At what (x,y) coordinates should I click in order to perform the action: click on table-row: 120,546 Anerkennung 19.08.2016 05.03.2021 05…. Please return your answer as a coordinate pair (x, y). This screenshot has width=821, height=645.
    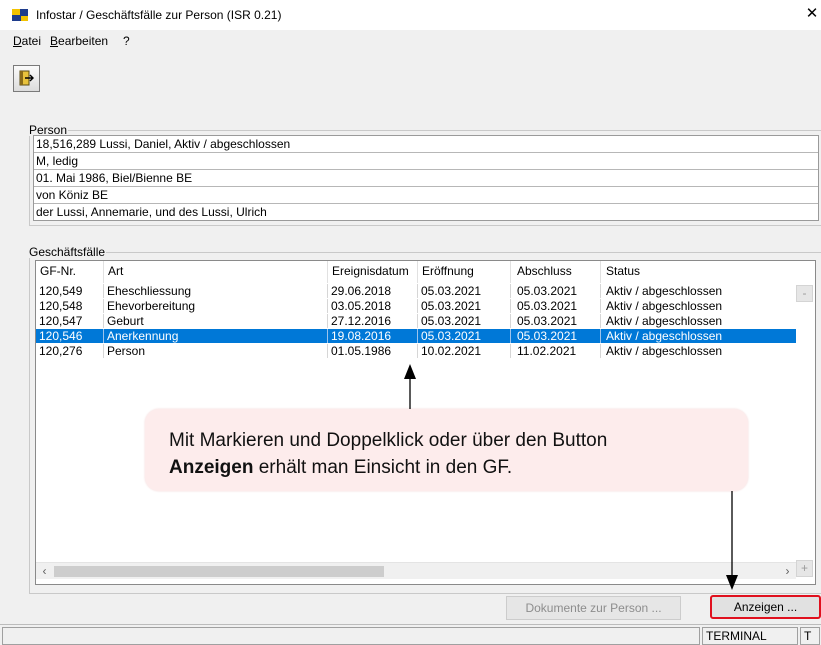
    Looking at the image, I should click on (416, 336).